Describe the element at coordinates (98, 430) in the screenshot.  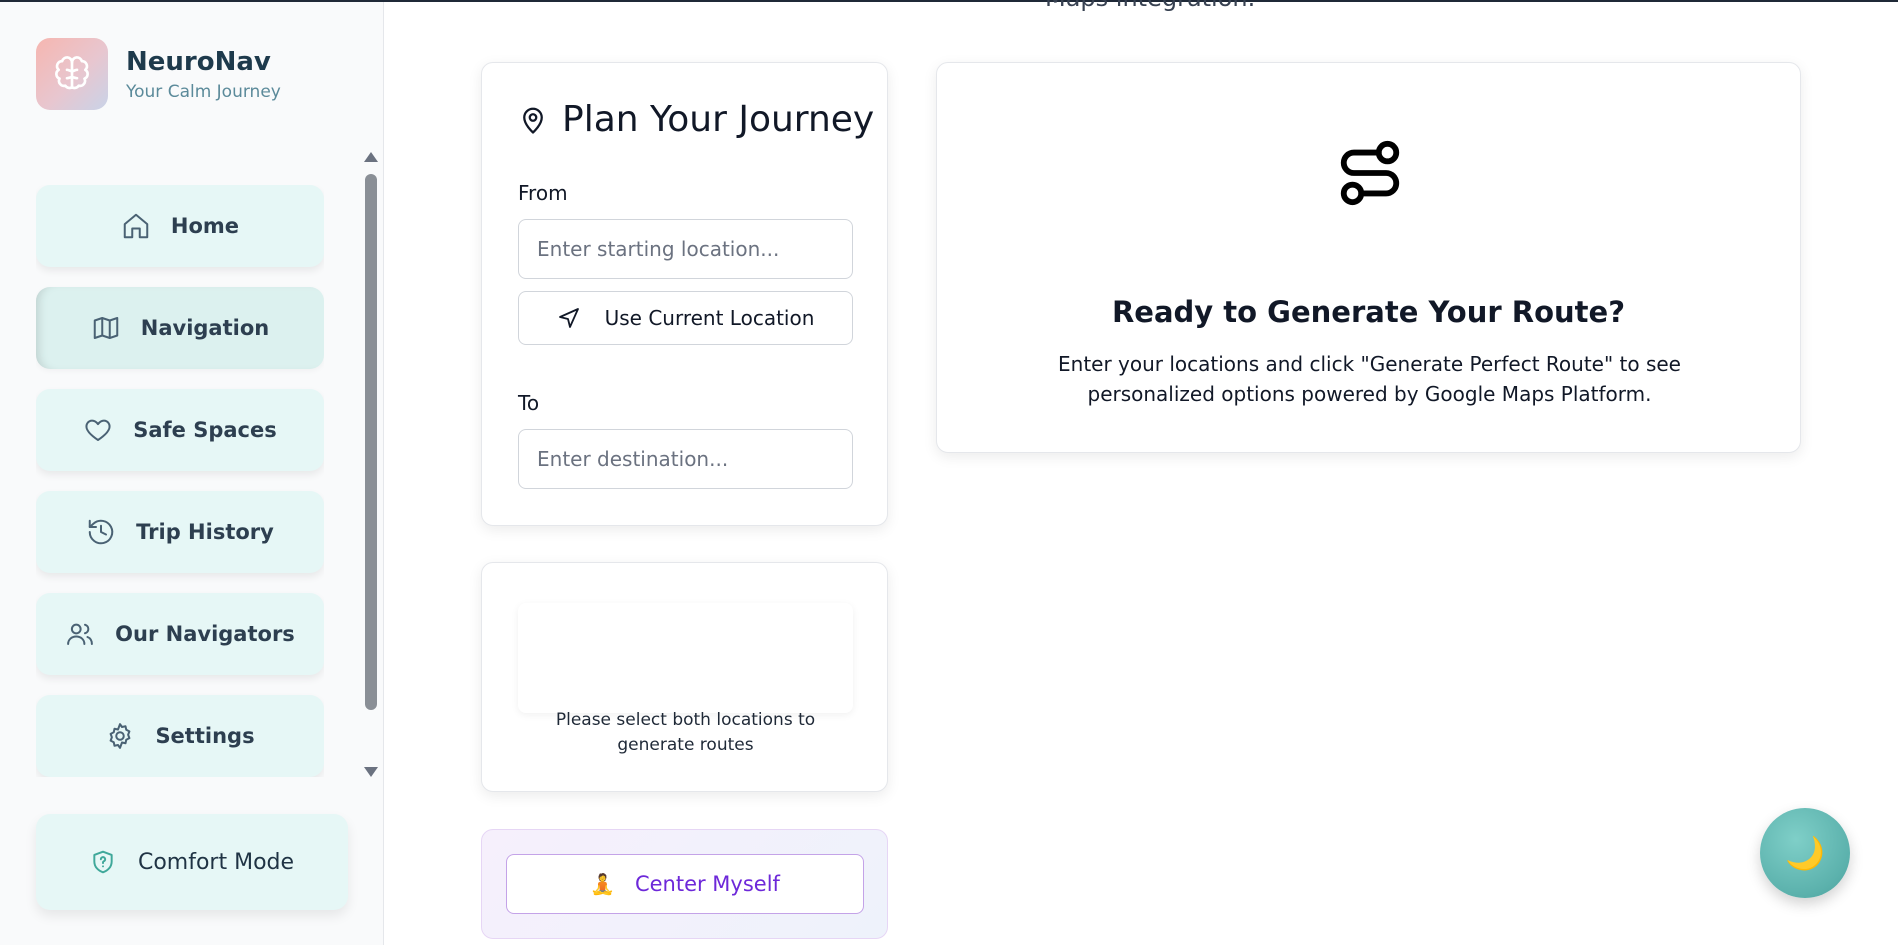
I see `heart-icon` at that location.